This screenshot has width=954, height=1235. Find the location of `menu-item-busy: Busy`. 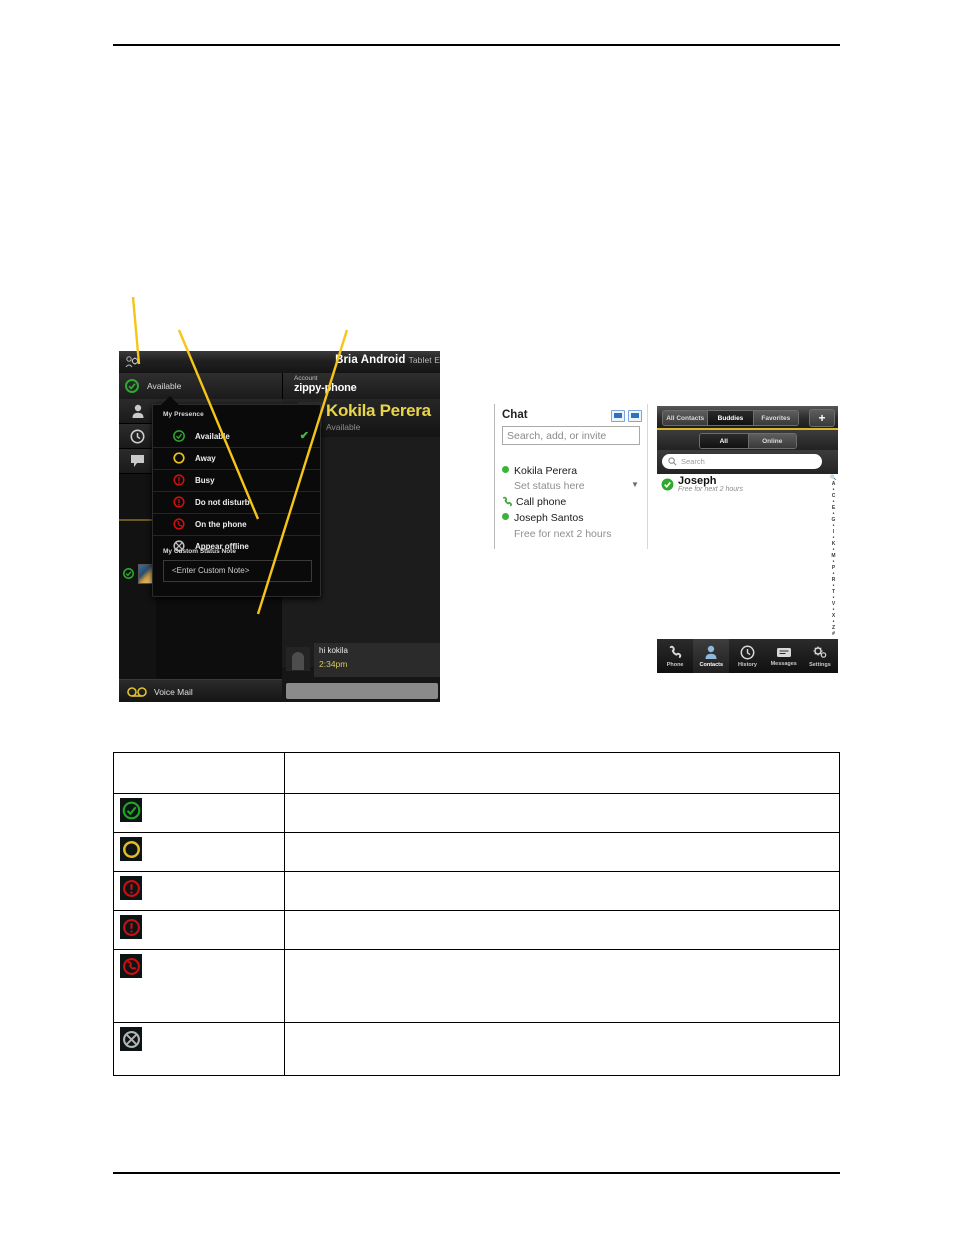

menu-item-busy: Busy is located at coordinates (236, 480).